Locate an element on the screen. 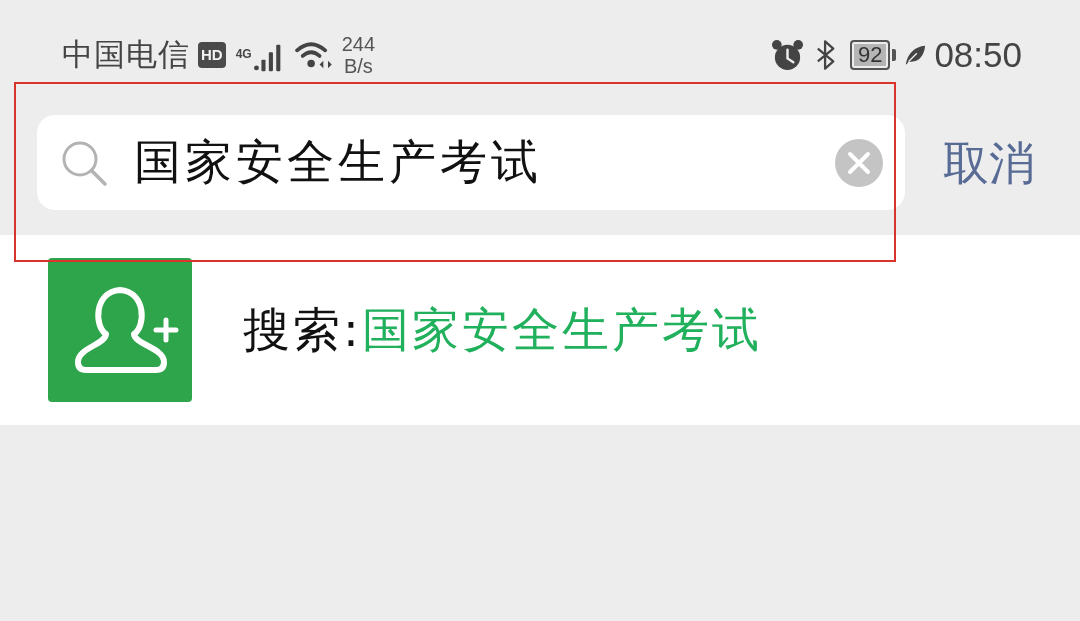 The height and width of the screenshot is (621, 1080). wifi-icon is located at coordinates (312, 55).